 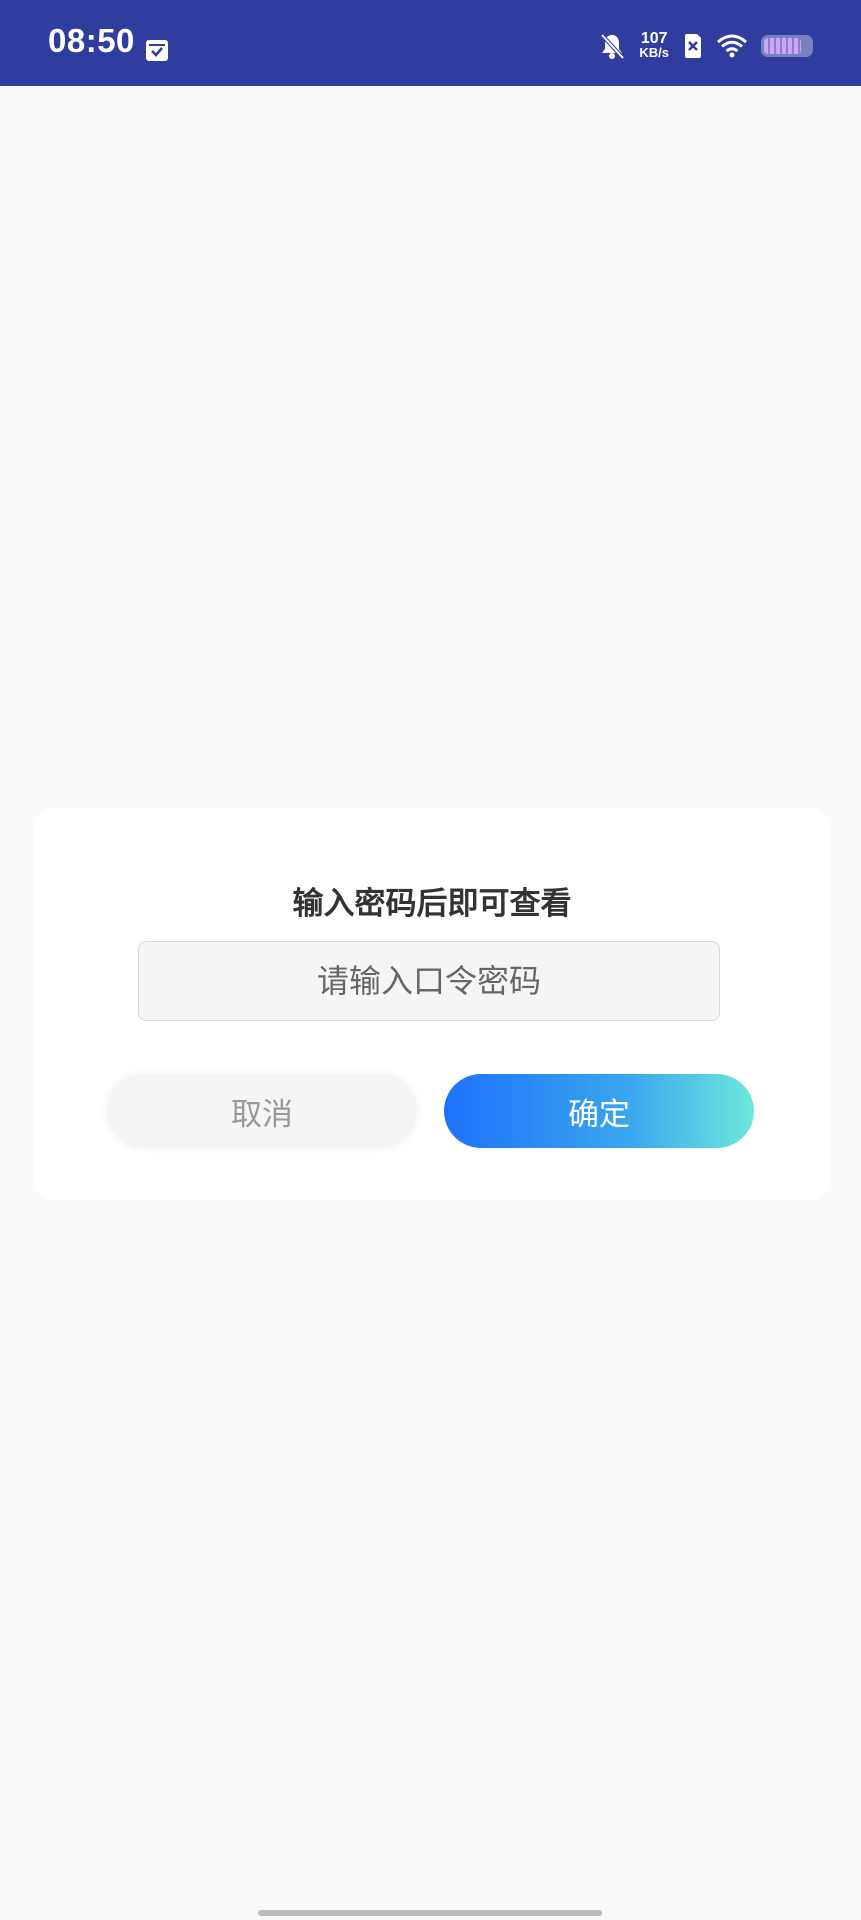 I want to click on battery-icon, so click(x=787, y=46).